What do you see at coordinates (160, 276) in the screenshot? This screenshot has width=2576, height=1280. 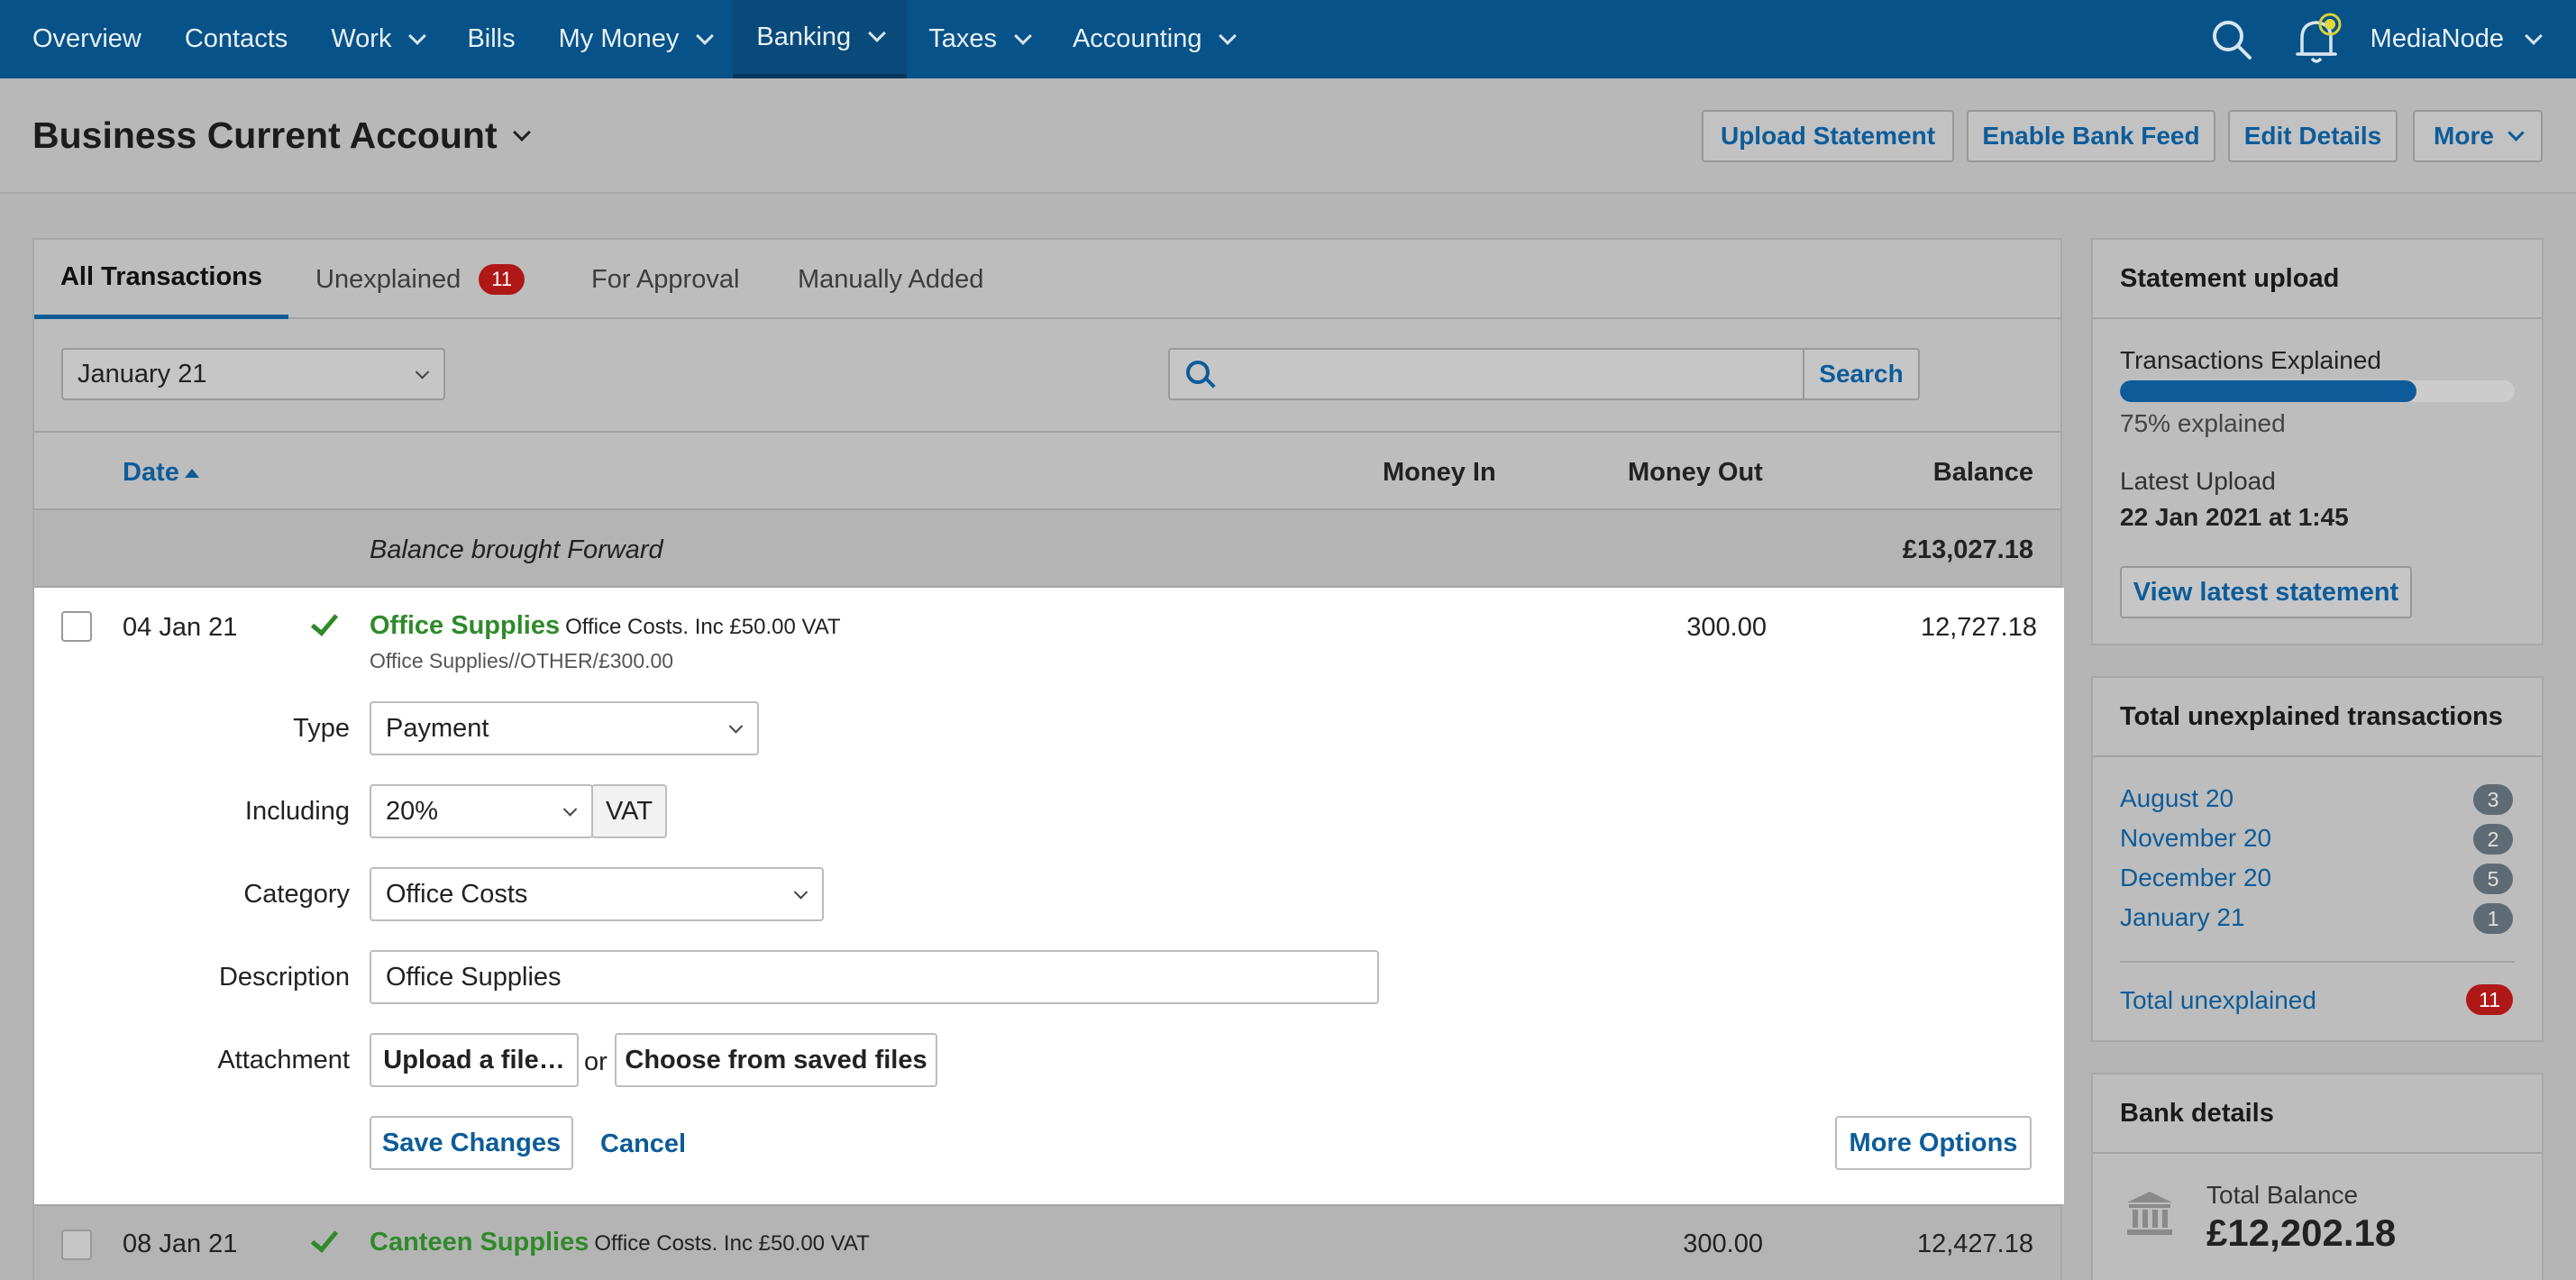 I see `tab-label: All Transactions` at bounding box center [160, 276].